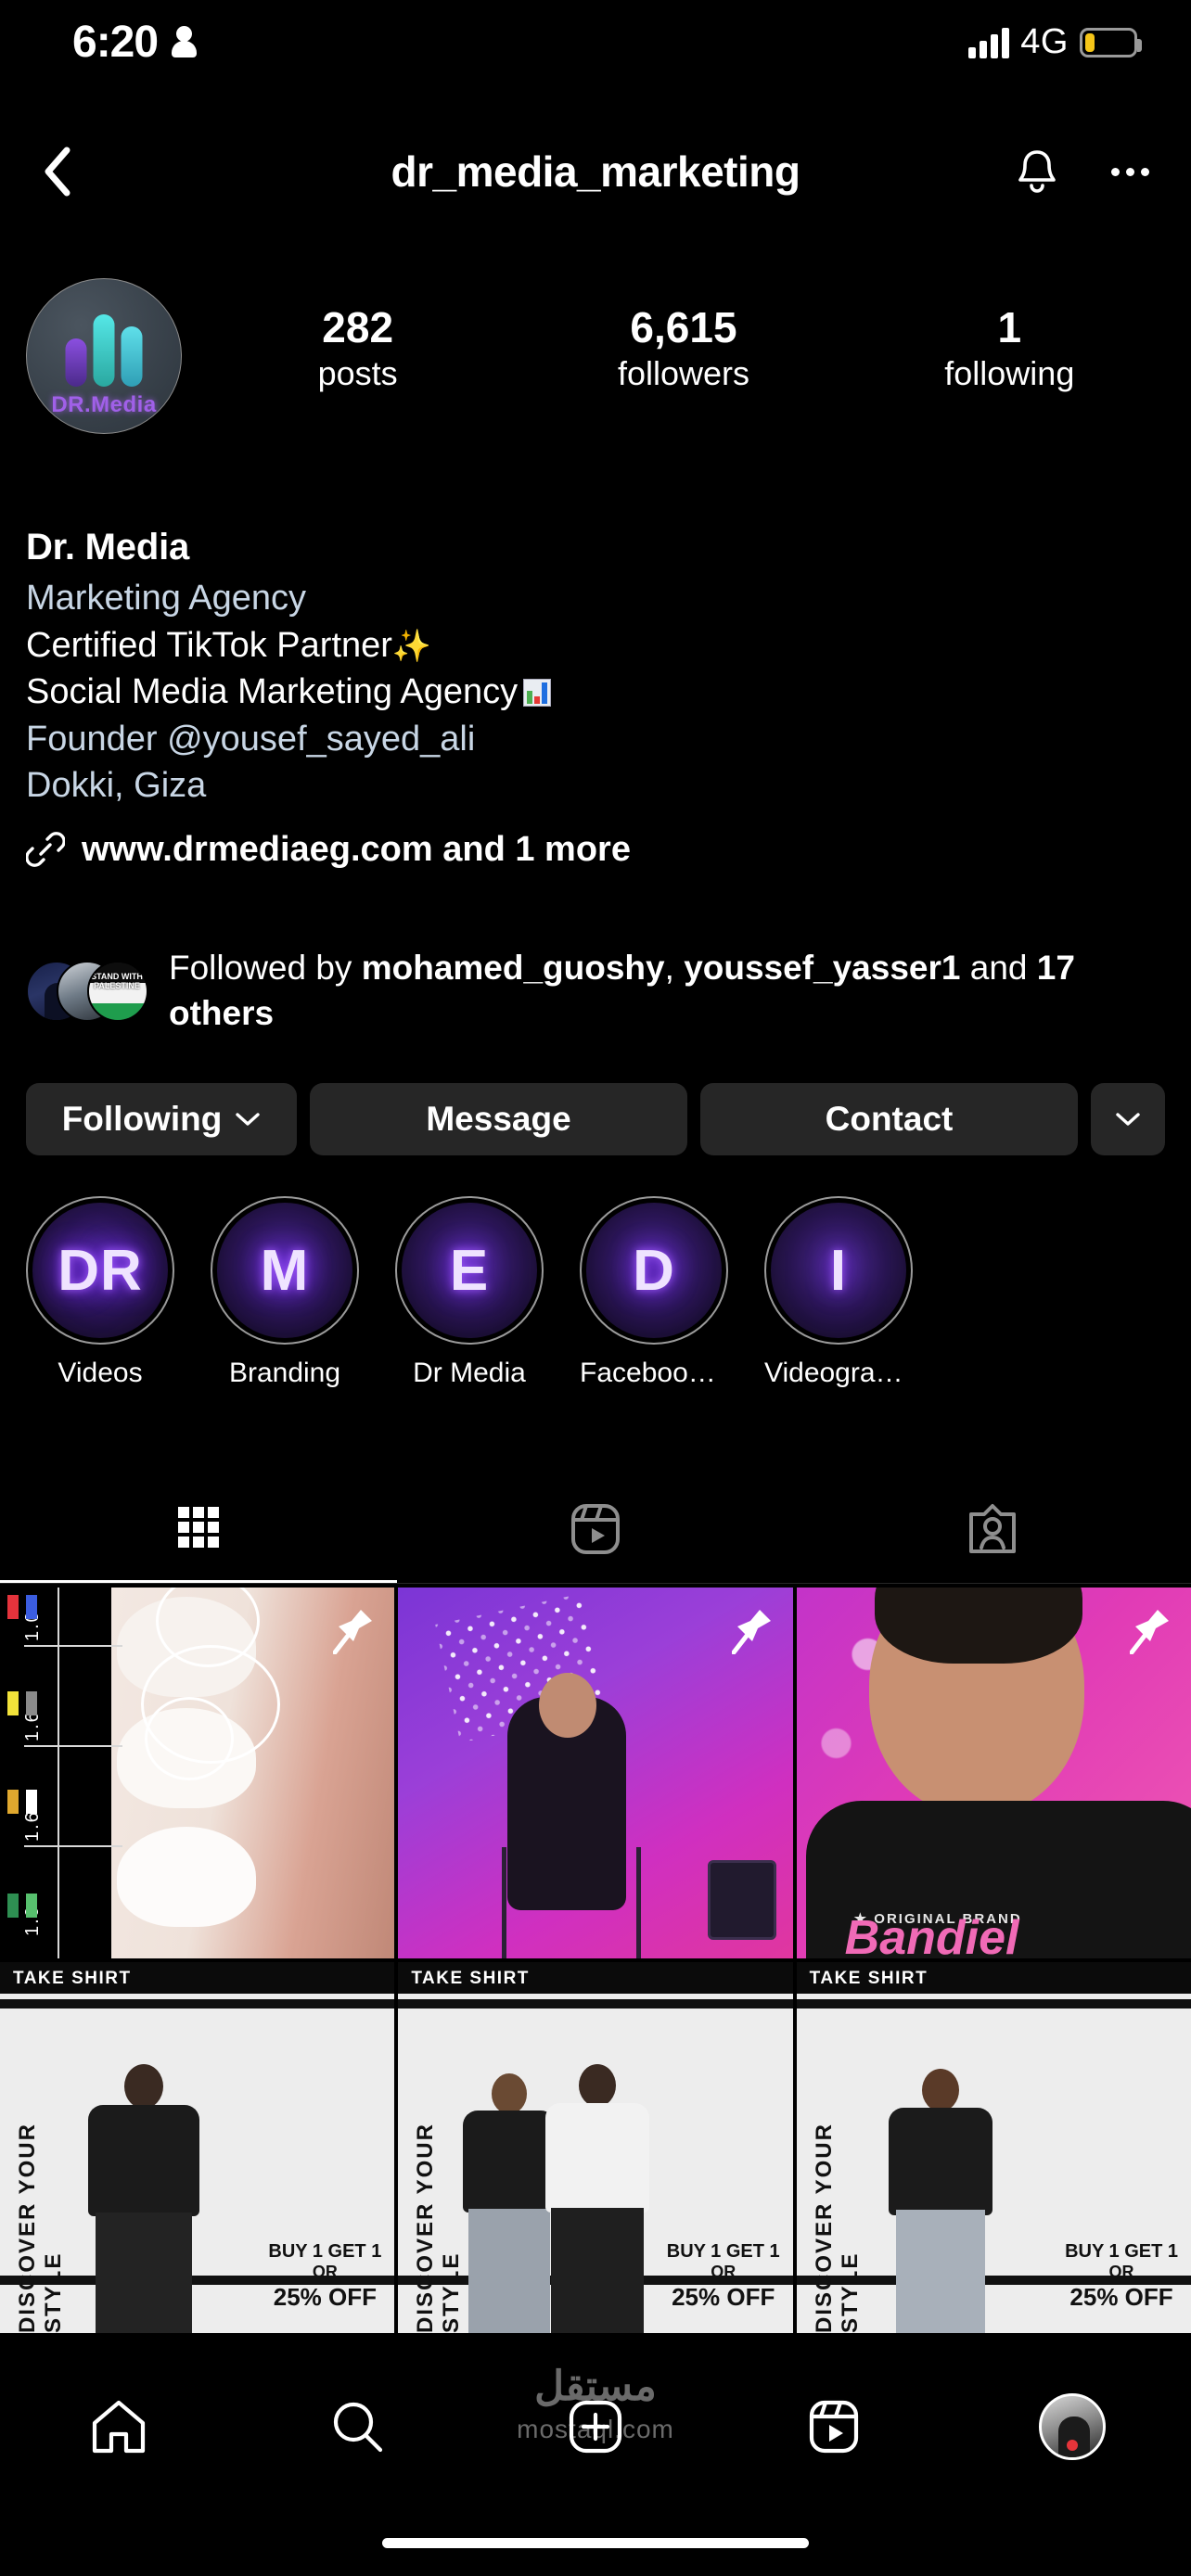  I want to click on bio-line-location: Dokki, Giza, so click(116, 786).